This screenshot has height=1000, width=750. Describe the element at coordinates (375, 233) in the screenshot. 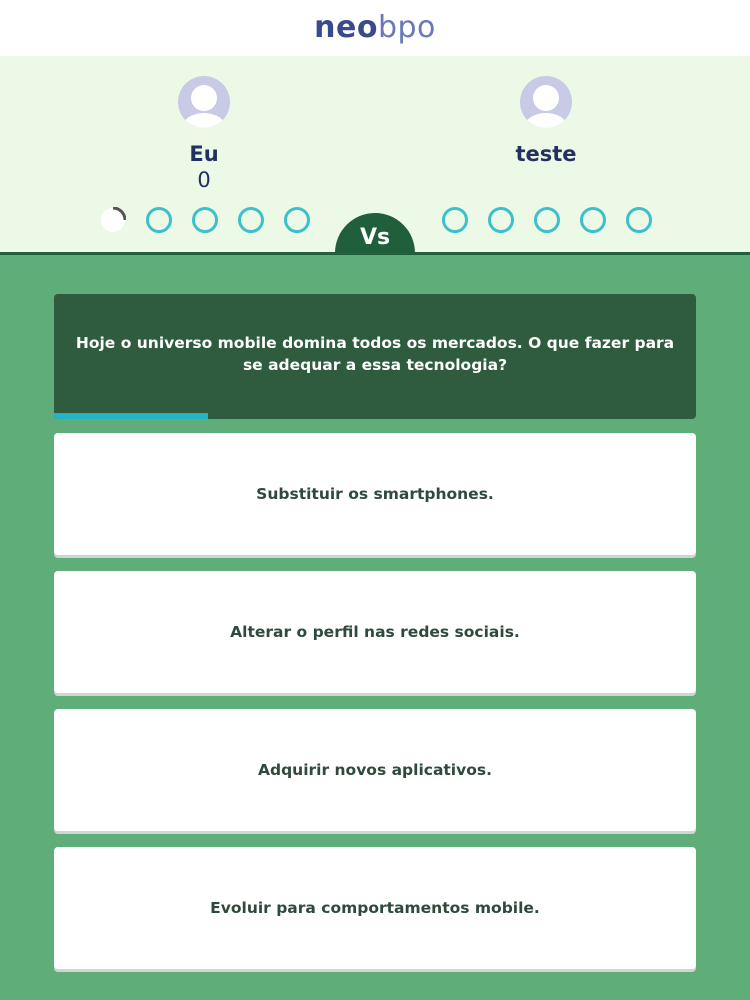

I see `vs-badge: Vs` at that location.